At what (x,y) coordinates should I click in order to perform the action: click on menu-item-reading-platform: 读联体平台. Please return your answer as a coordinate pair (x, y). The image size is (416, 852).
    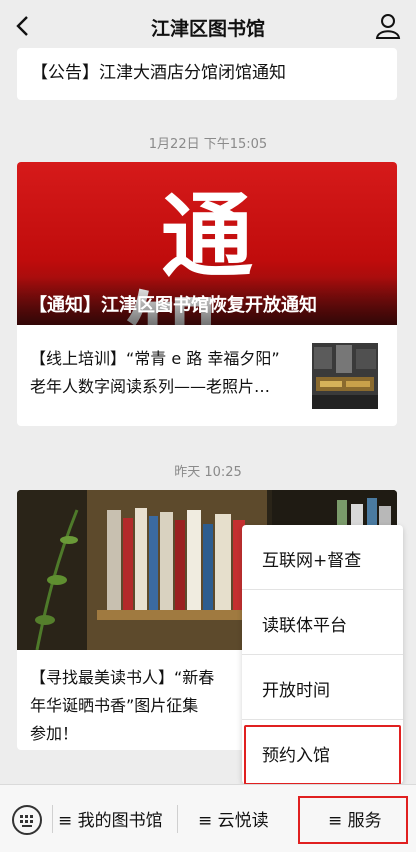
    Looking at the image, I should click on (322, 622).